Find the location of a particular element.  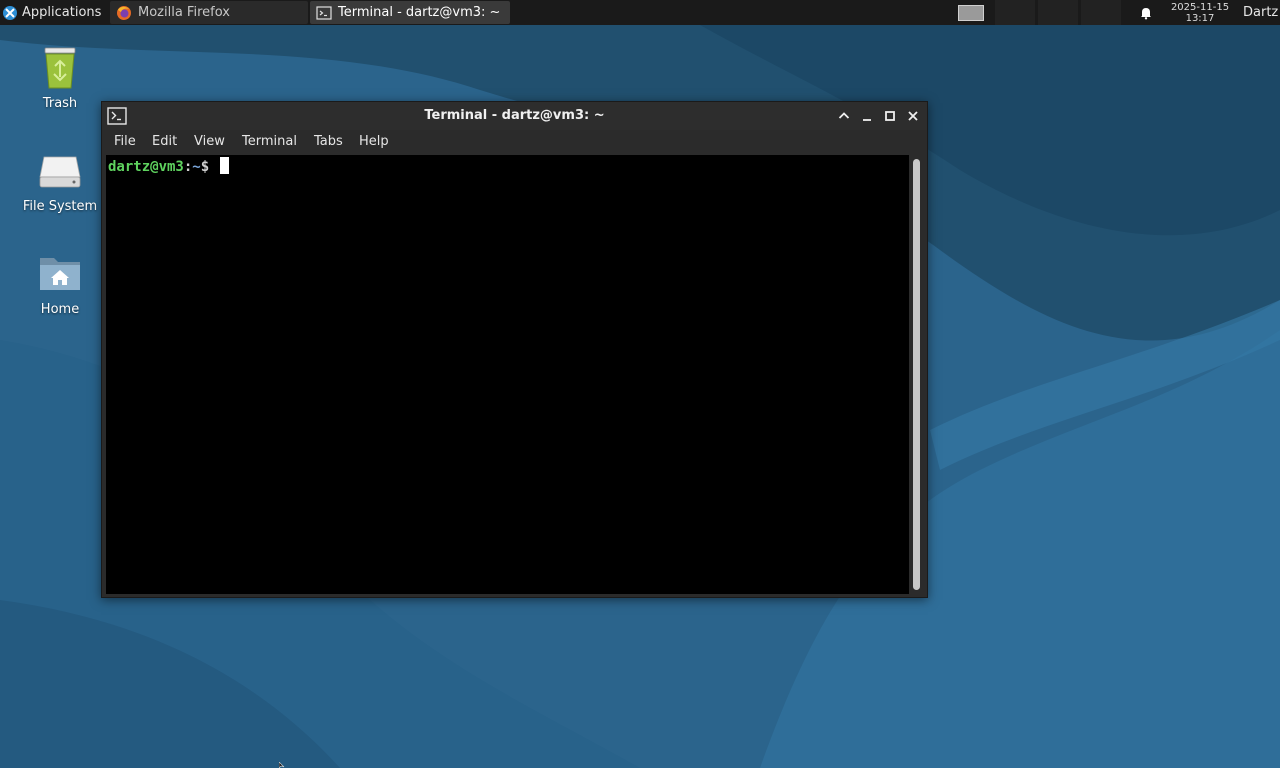

scrollbar-thumb is located at coordinates (916, 374).